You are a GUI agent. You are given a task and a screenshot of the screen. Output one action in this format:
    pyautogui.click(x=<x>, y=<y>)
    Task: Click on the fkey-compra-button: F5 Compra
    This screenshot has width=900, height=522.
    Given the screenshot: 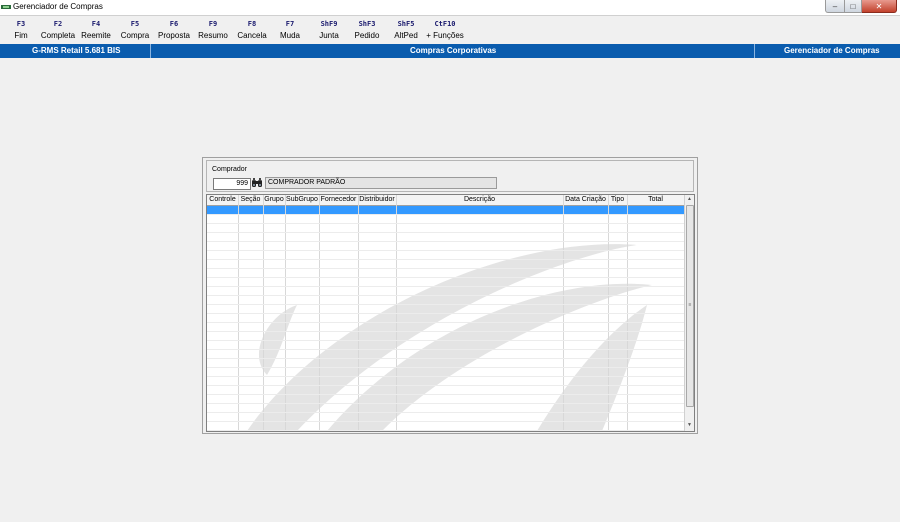 What is the action you would take?
    pyautogui.click(x=135, y=30)
    